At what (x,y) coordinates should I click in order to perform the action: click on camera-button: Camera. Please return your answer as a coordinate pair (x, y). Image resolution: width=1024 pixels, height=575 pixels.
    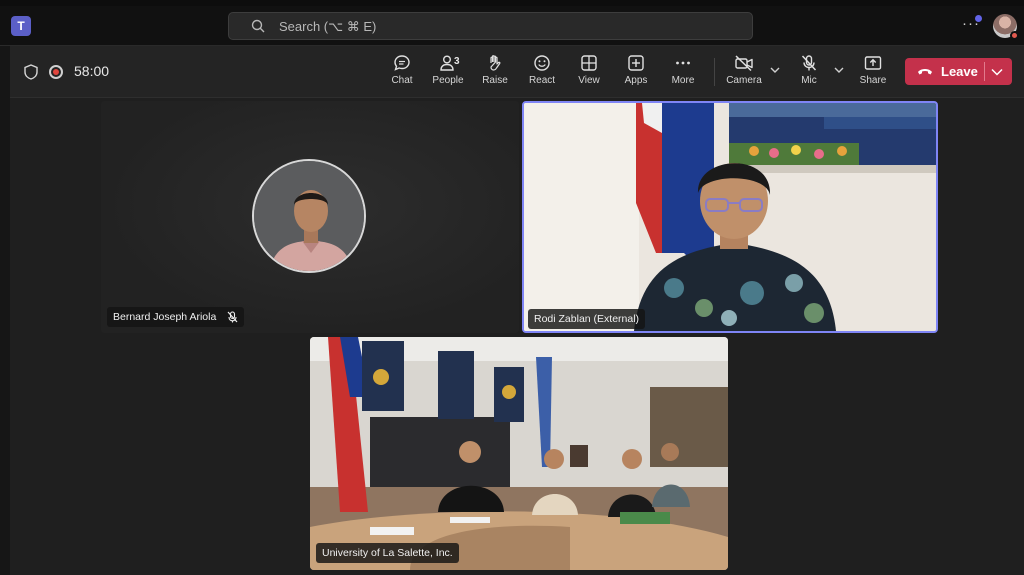
    Looking at the image, I should click on (744, 74).